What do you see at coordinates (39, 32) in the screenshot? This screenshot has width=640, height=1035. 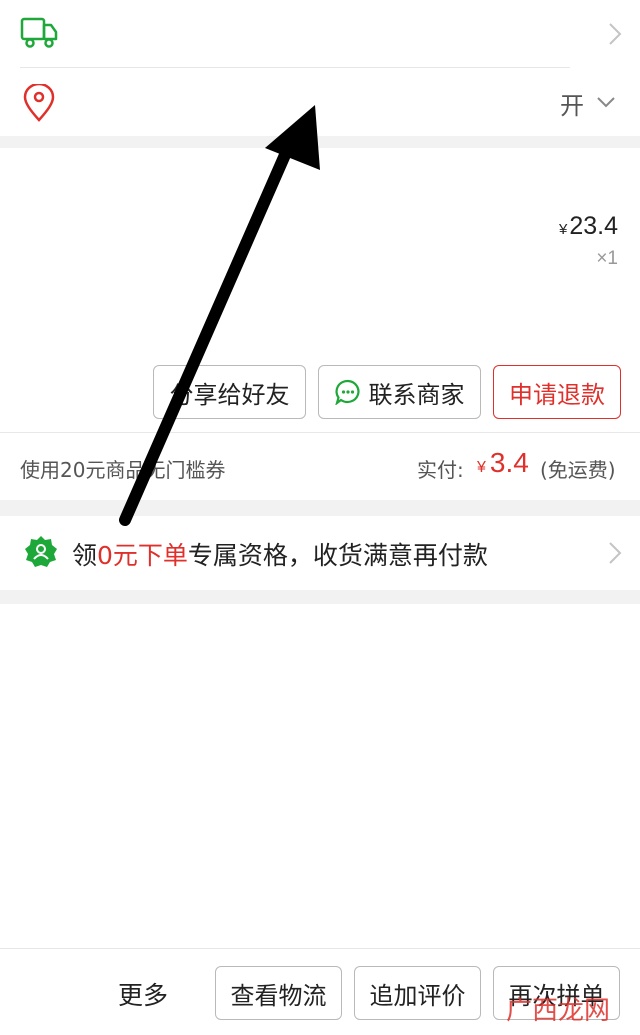 I see `truck-icon` at bounding box center [39, 32].